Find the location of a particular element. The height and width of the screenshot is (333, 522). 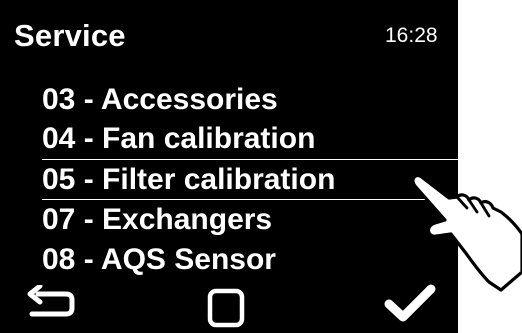

menu-item-fan-calibration: 04 - Fan calibration is located at coordinates (178, 139).